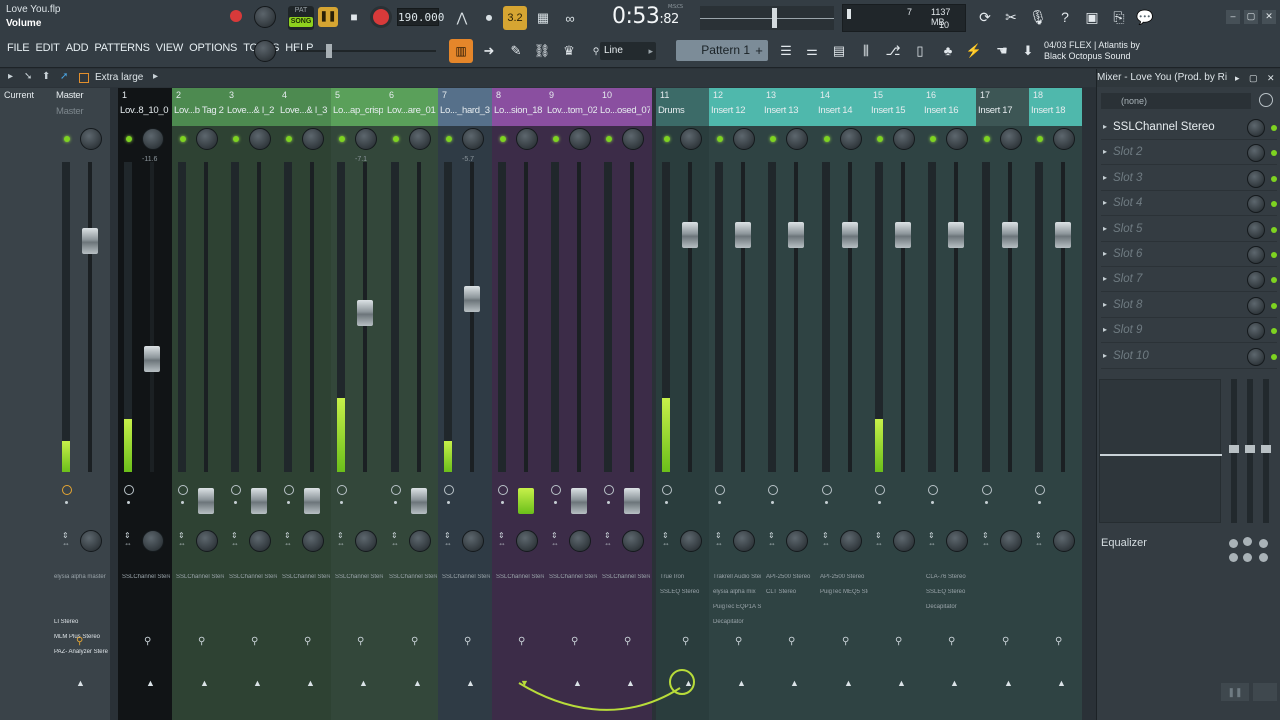 The height and width of the screenshot is (720, 1280). What do you see at coordinates (301, 22) in the screenshot?
I see `song-label: SONG` at bounding box center [301, 22].